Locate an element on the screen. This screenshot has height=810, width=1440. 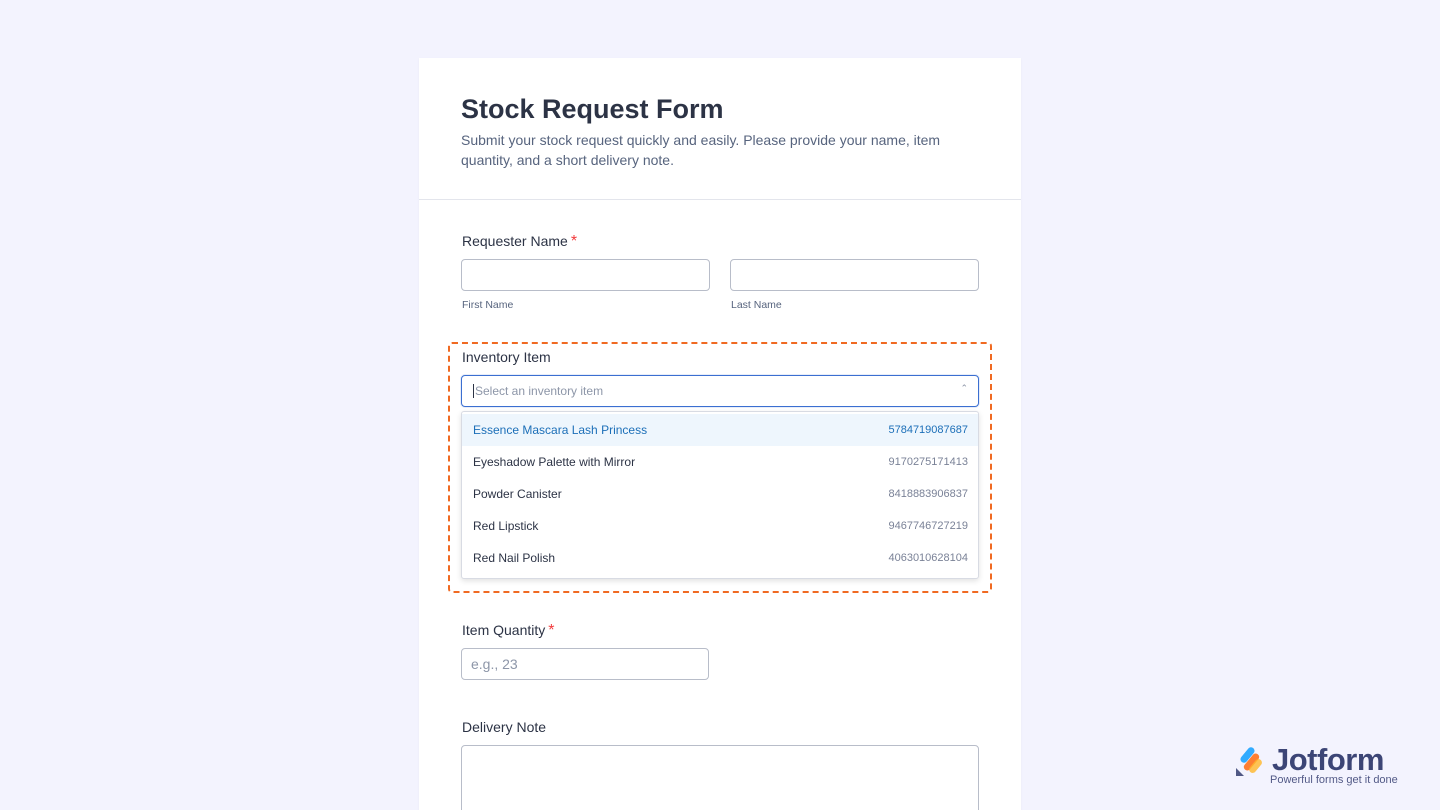
dropdown-option: Red Nail Polish 4063010628104 is located at coordinates (720, 558).